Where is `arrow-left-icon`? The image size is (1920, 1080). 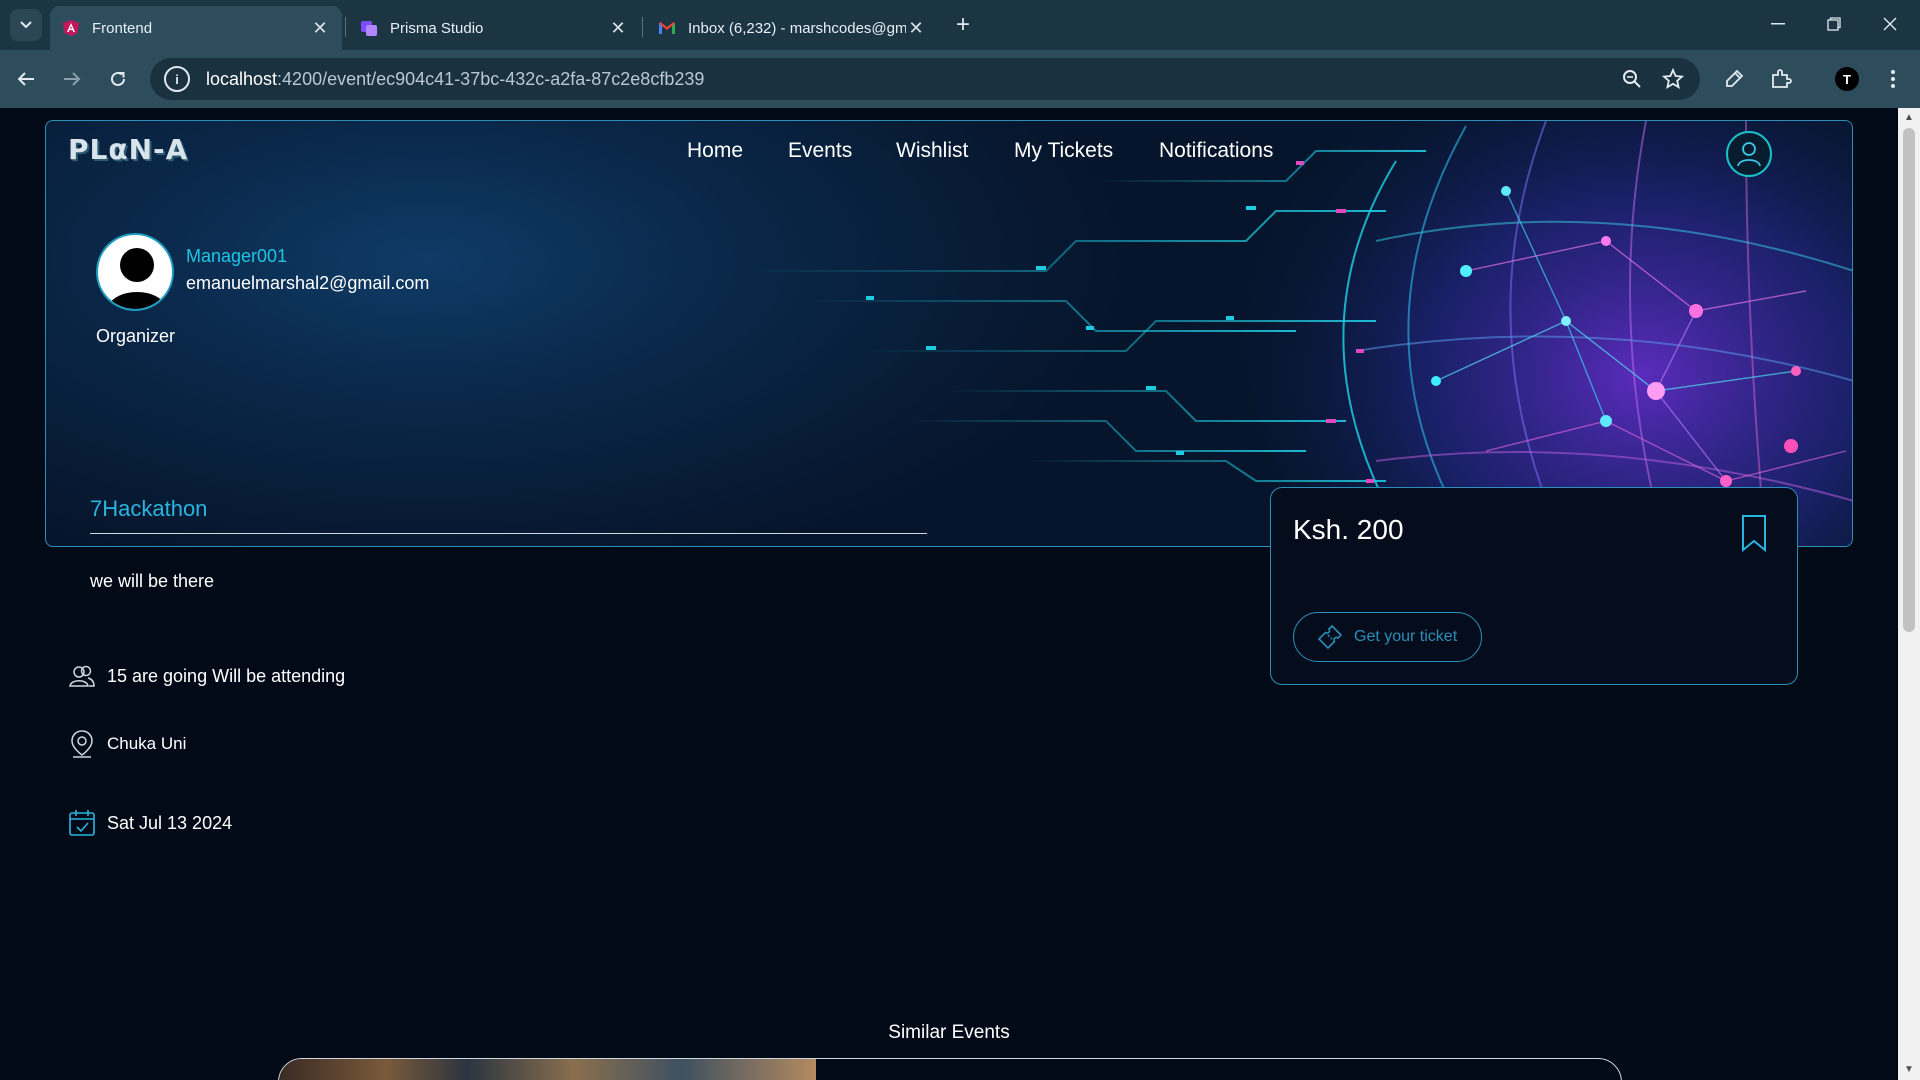
arrow-left-icon is located at coordinates (25, 79).